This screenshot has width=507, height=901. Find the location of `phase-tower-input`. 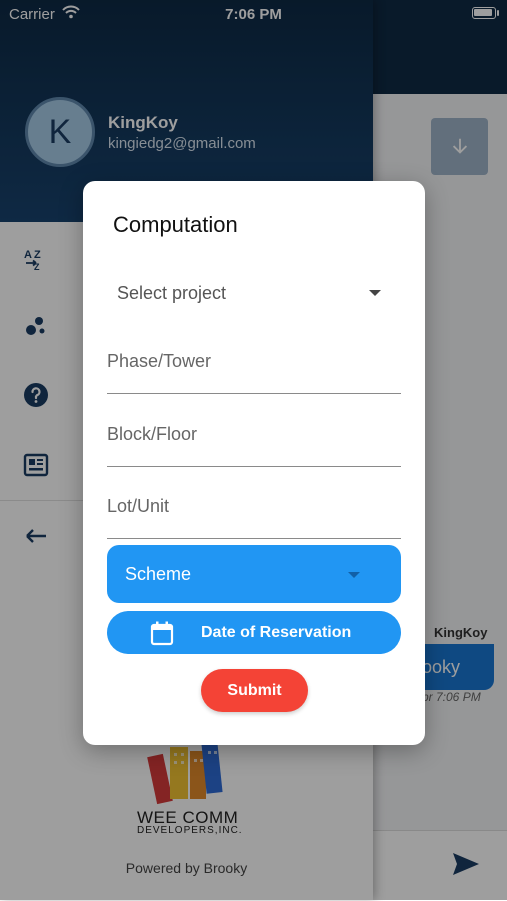

phase-tower-input is located at coordinates (254, 361).